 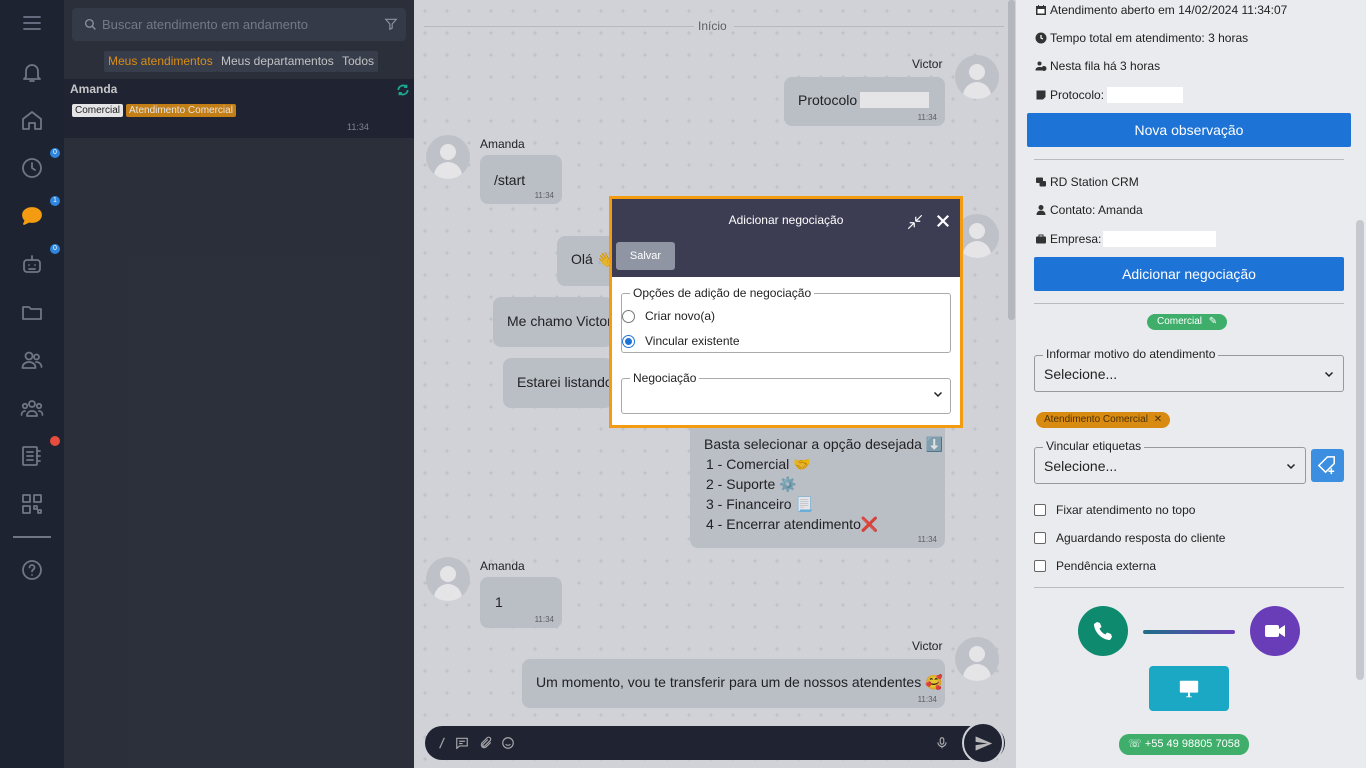 What do you see at coordinates (32, 537) in the screenshot?
I see `rail-divider` at bounding box center [32, 537].